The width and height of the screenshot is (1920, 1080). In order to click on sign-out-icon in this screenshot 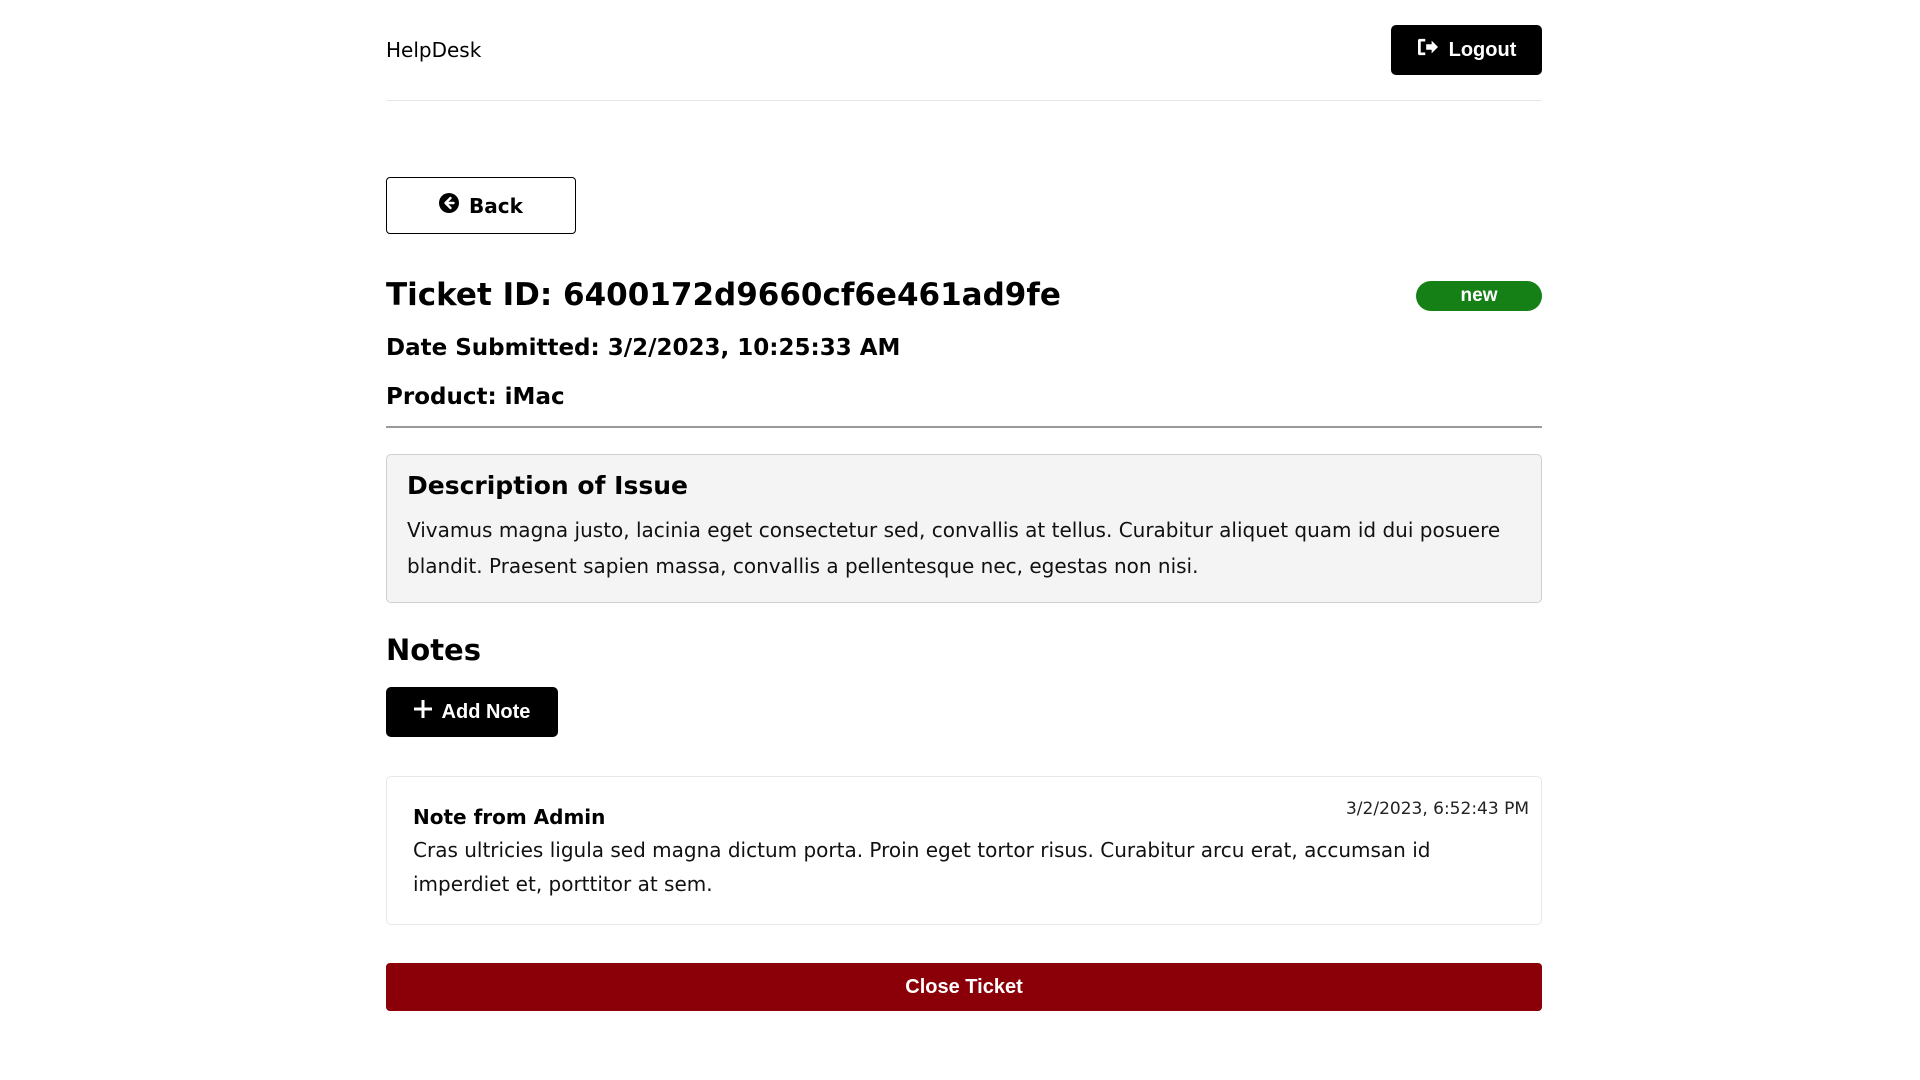, I will do `click(1428, 50)`.